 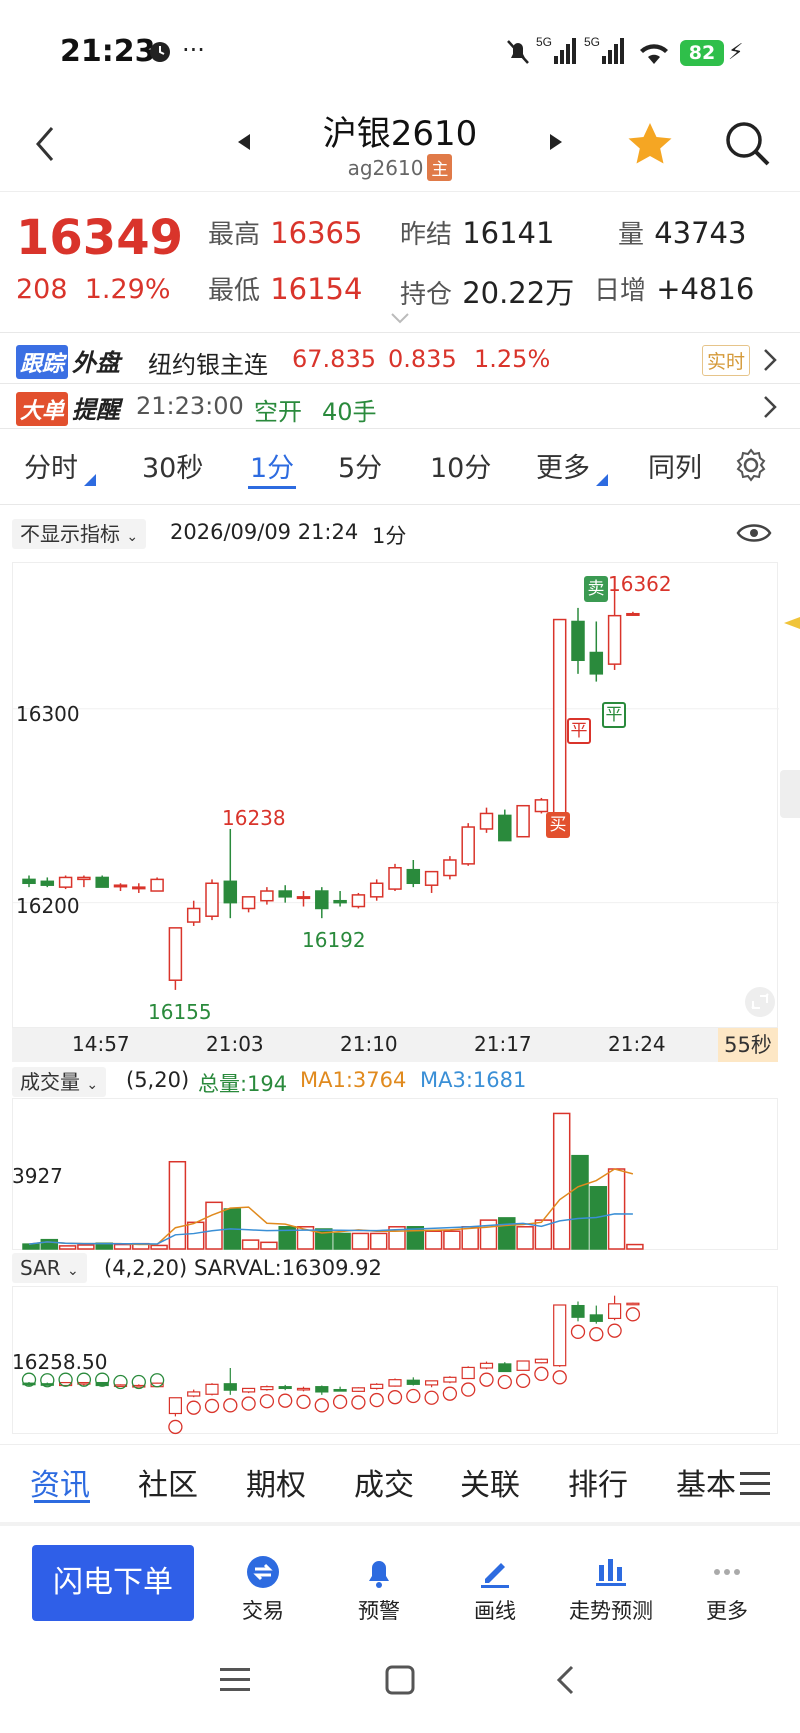 I want to click on divider, so click(x=400, y=504).